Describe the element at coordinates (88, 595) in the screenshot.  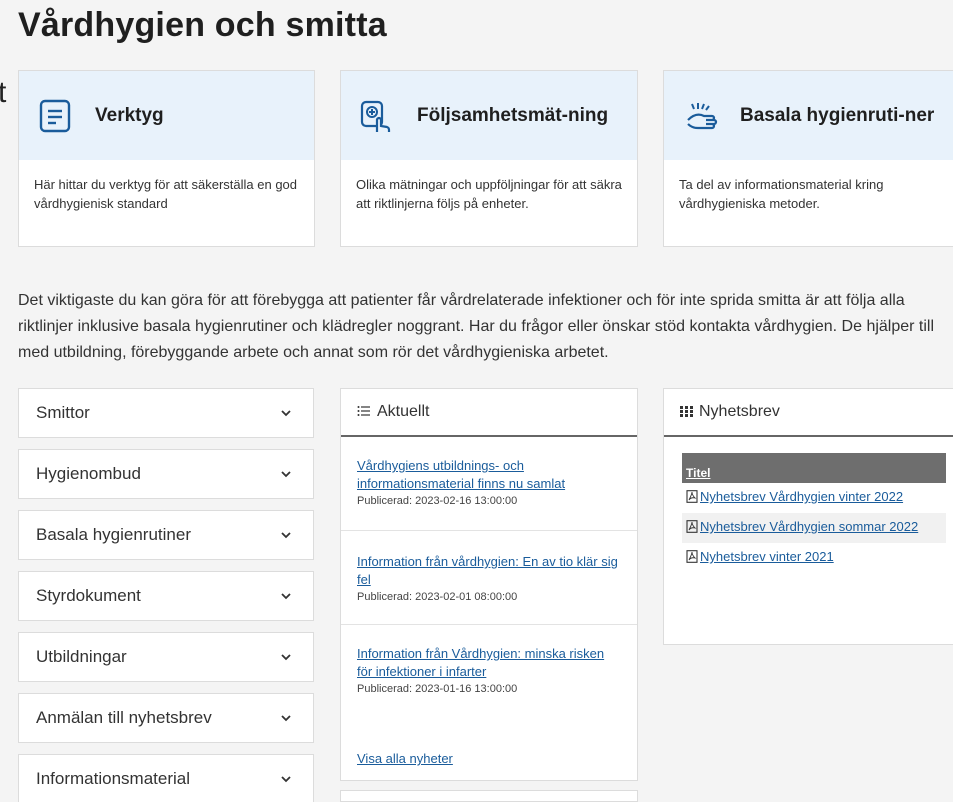
I see `accordion-label: Styrdokument` at that location.